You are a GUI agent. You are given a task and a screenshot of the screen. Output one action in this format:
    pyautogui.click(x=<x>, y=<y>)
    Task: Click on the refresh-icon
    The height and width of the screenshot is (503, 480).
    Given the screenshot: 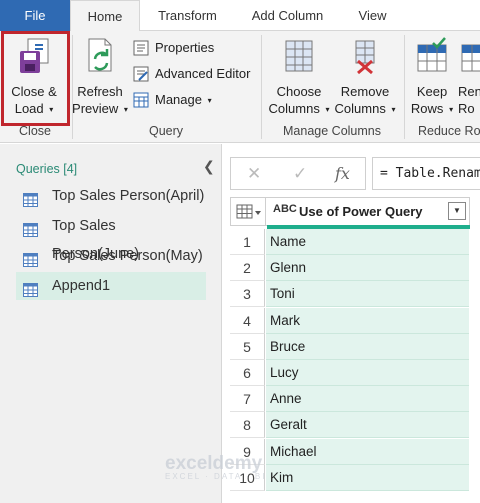 What is the action you would take?
    pyautogui.click(x=100, y=58)
    